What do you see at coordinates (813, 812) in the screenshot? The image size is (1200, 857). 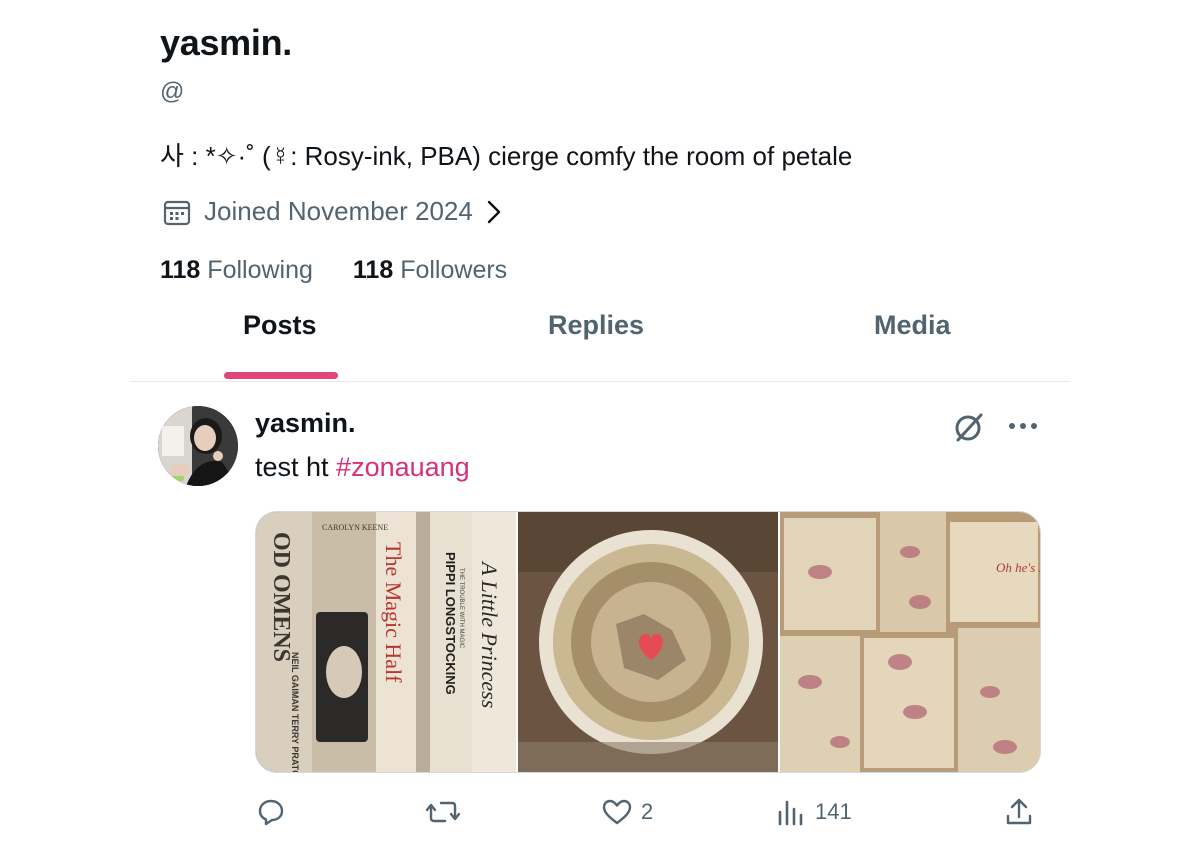 I see `views-button: 141` at bounding box center [813, 812].